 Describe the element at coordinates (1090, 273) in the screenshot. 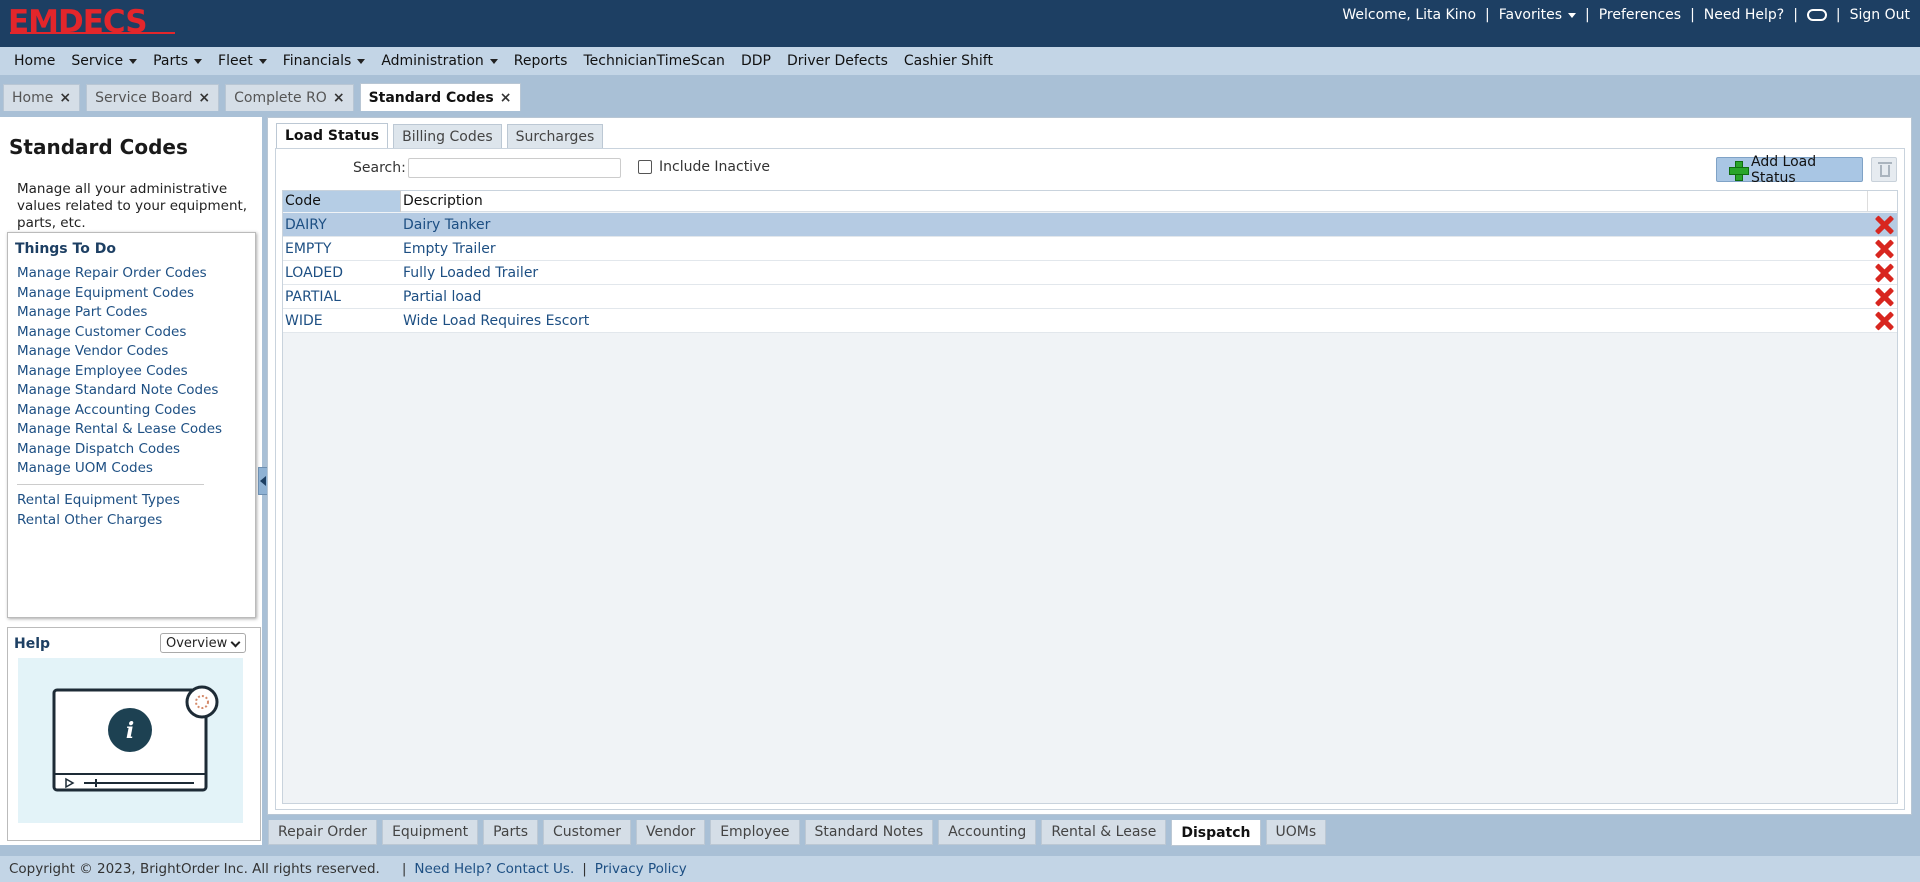

I see `table-row: LOADED Fully Loaded Trailer` at that location.